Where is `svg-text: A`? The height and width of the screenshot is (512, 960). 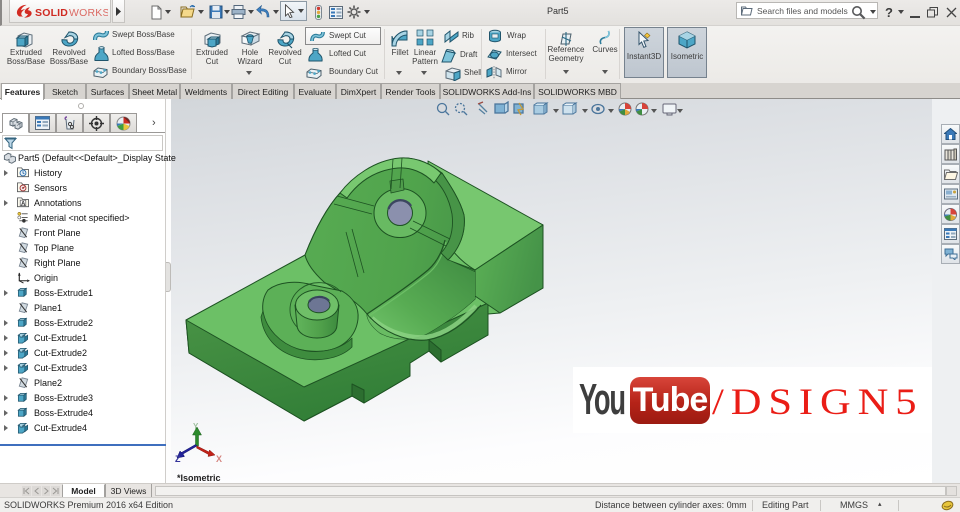 svg-text: A is located at coordinates (23, 204).